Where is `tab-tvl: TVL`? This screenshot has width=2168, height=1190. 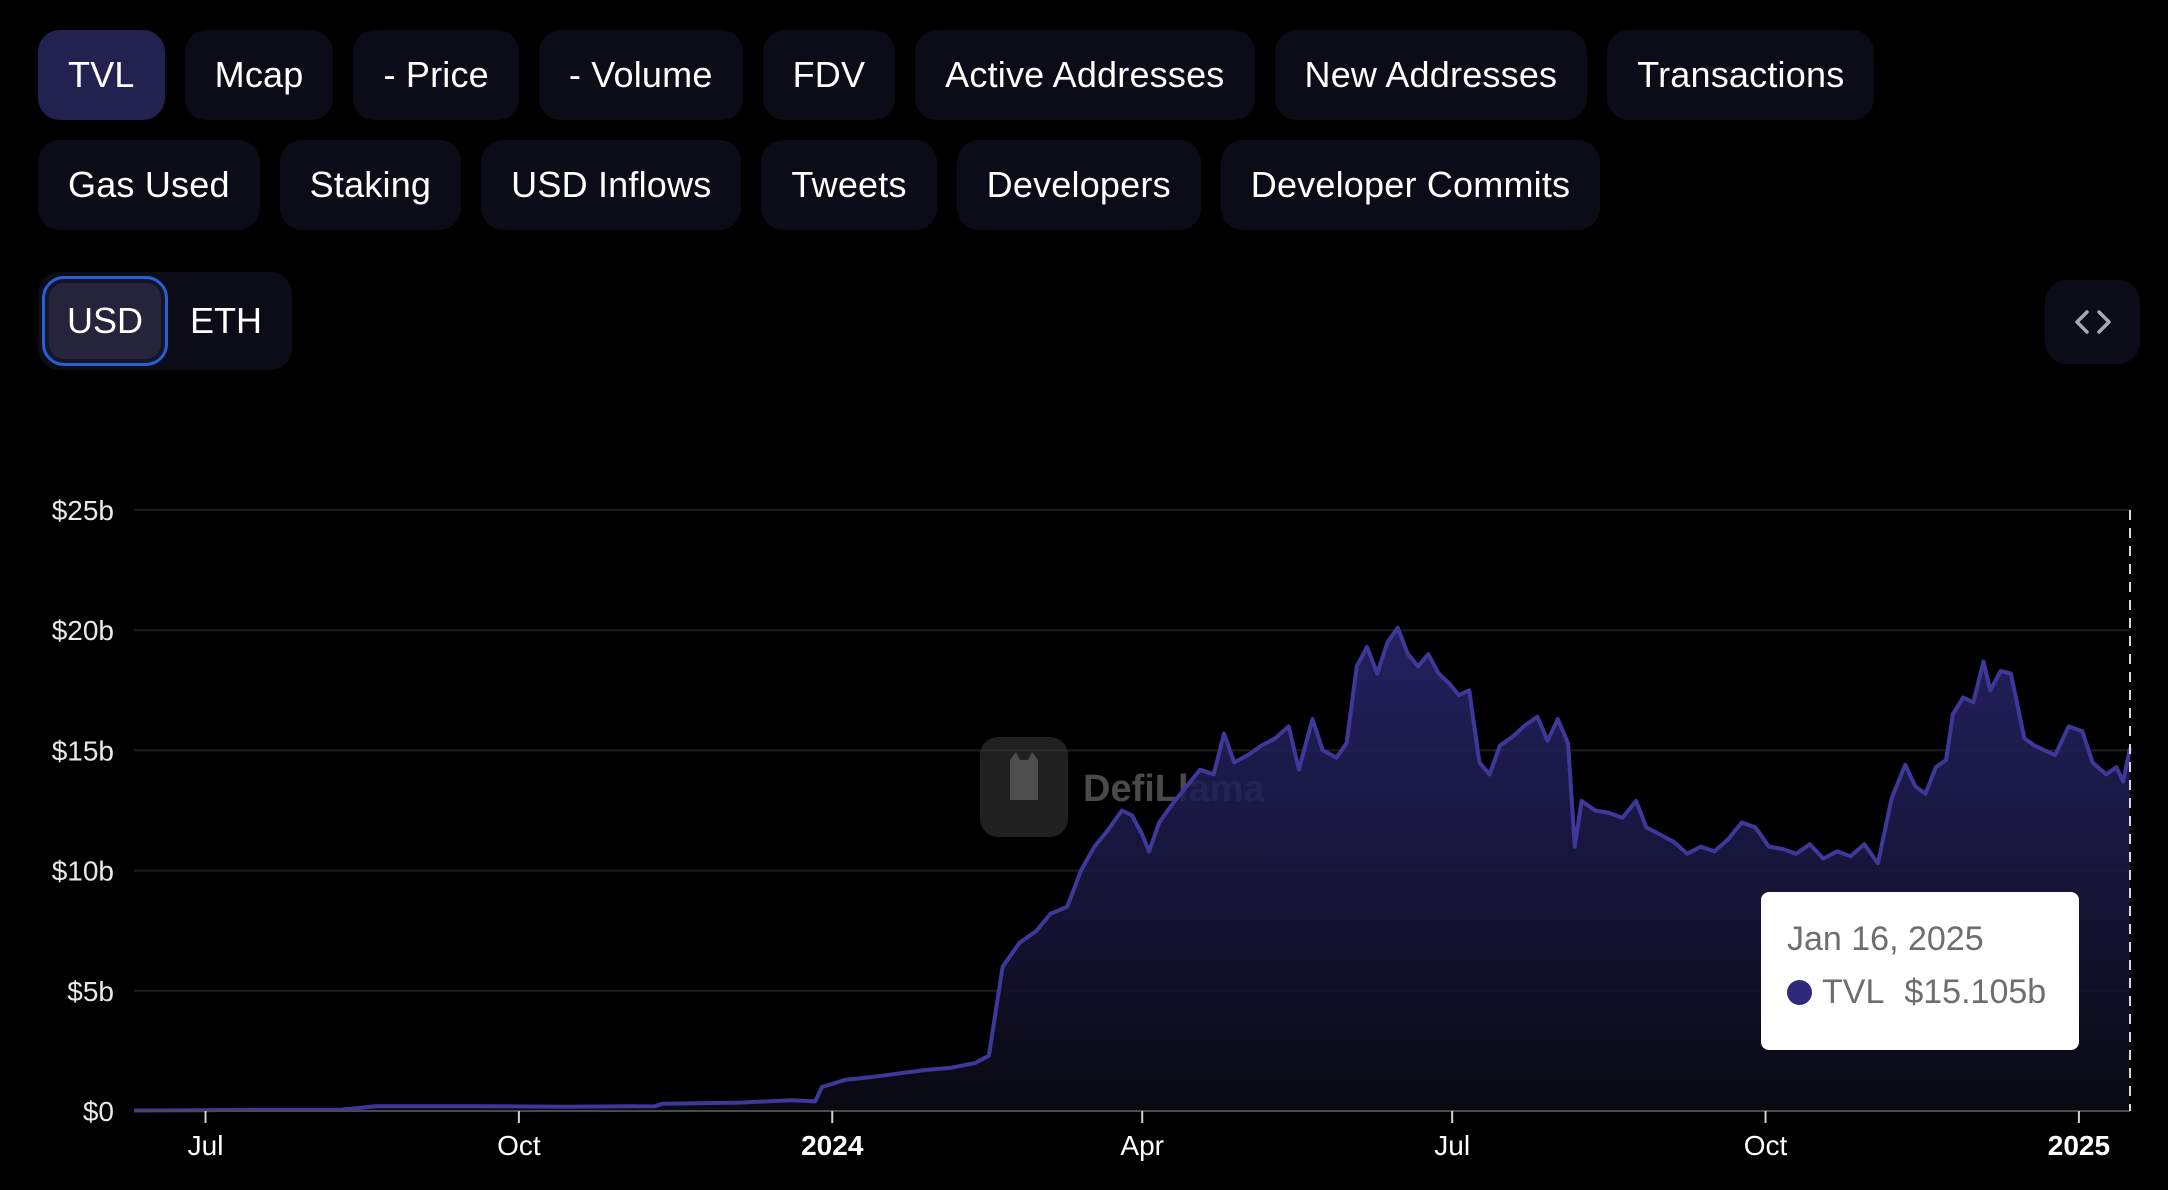 tab-tvl: TVL is located at coordinates (101, 75).